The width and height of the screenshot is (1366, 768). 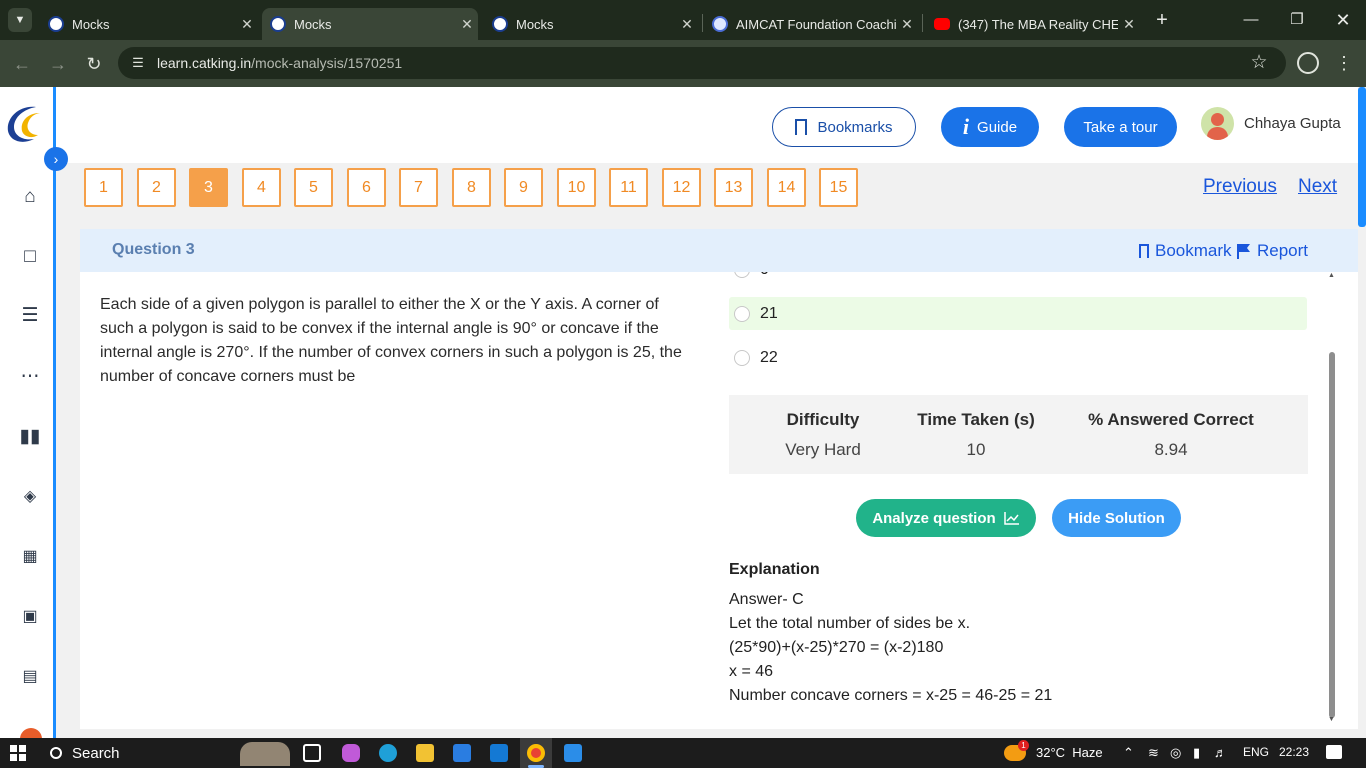 What do you see at coordinates (966, 126) in the screenshot?
I see `info-i-icon: i` at bounding box center [966, 126].